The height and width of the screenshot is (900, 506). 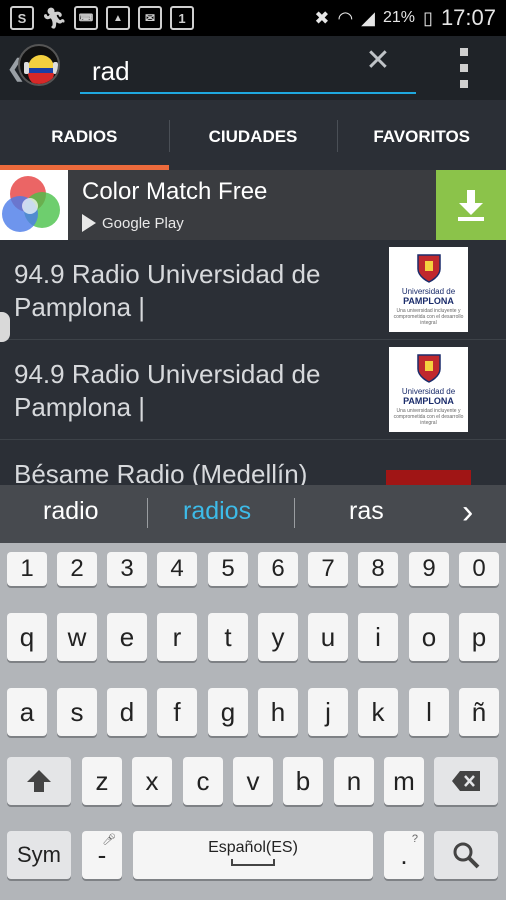 I want to click on backspace-icon, so click(x=466, y=781).